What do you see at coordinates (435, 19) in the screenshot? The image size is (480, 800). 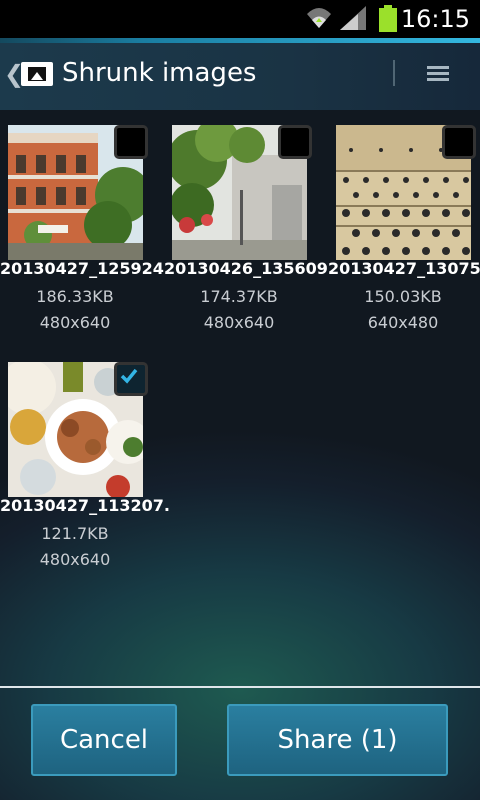 I see `status-clock: 16:15` at bounding box center [435, 19].